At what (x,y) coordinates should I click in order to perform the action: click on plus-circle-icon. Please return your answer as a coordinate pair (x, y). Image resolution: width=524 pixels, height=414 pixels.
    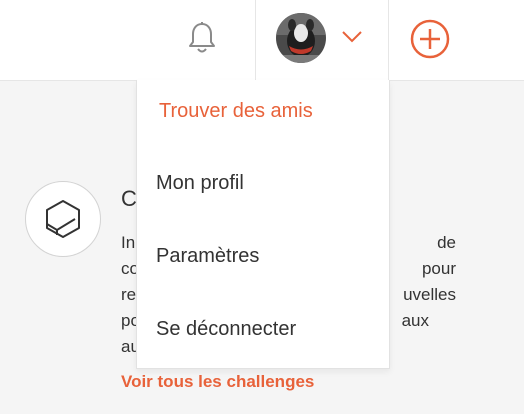
    Looking at the image, I should click on (430, 39).